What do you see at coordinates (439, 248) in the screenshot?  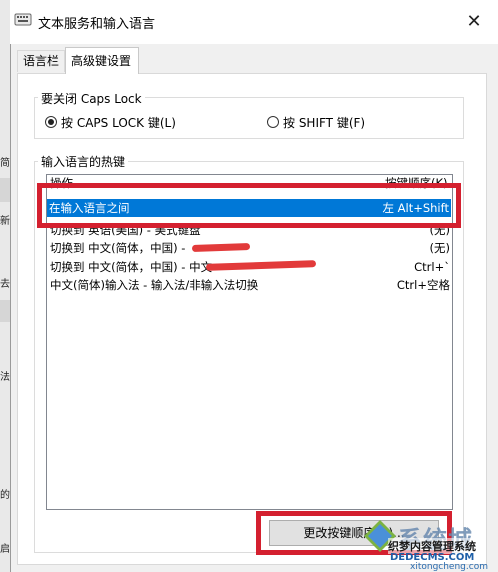 I see `row-keys: (无)` at bounding box center [439, 248].